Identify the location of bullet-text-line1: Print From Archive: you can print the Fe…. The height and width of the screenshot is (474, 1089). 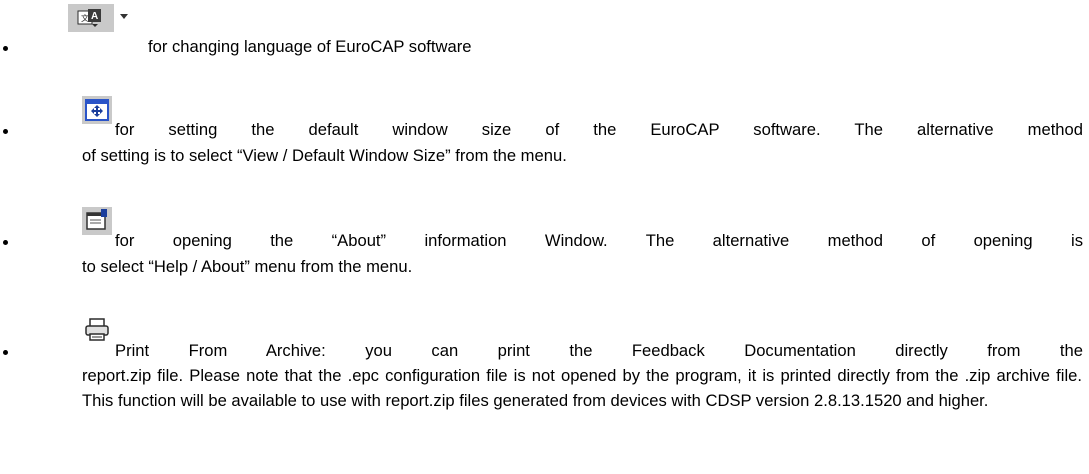
(599, 350).